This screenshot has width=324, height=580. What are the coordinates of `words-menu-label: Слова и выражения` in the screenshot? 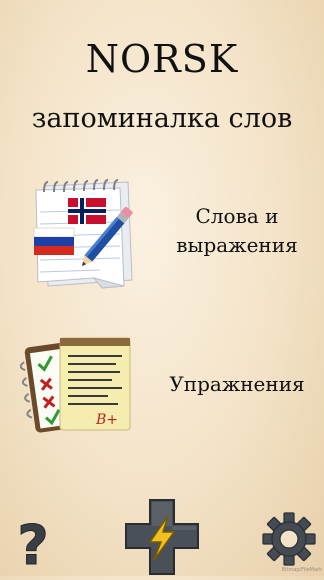 It's located at (237, 230).